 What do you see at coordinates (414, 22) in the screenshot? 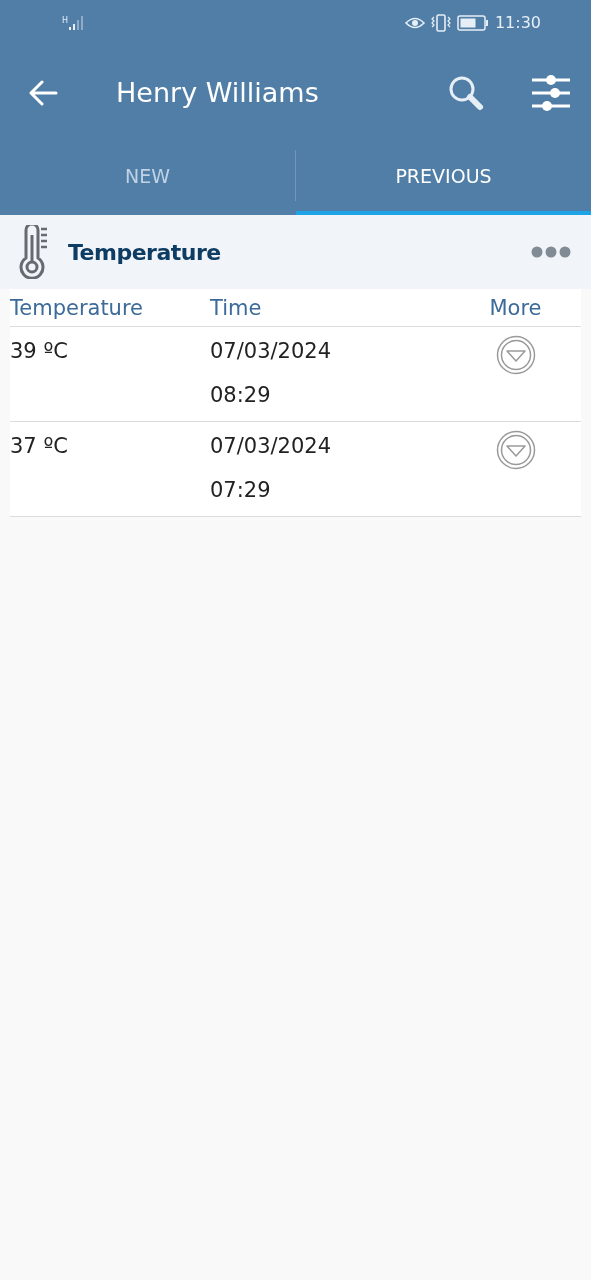
I see `eye-icon` at bounding box center [414, 22].